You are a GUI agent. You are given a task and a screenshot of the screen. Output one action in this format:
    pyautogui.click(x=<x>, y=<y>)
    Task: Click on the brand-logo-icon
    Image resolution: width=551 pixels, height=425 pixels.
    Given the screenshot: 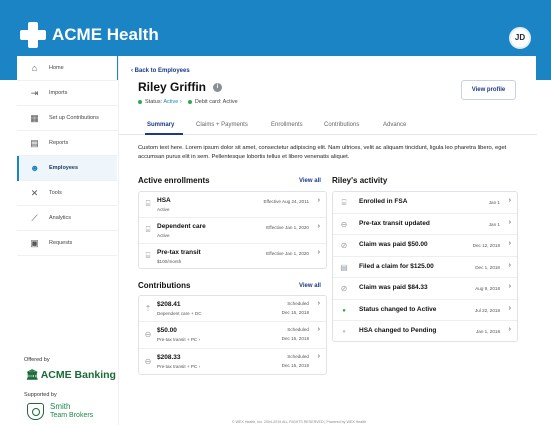 What is the action you would take?
    pyautogui.click(x=33, y=35)
    